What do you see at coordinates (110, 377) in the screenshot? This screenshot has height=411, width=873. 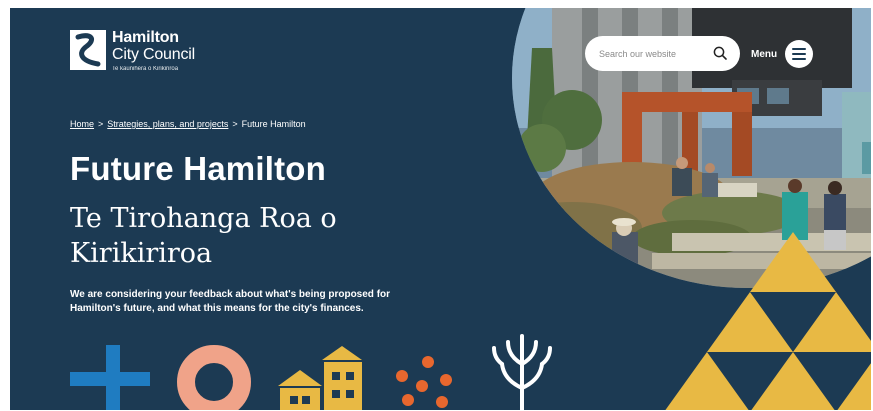 I see `blue-cross-icon` at bounding box center [110, 377].